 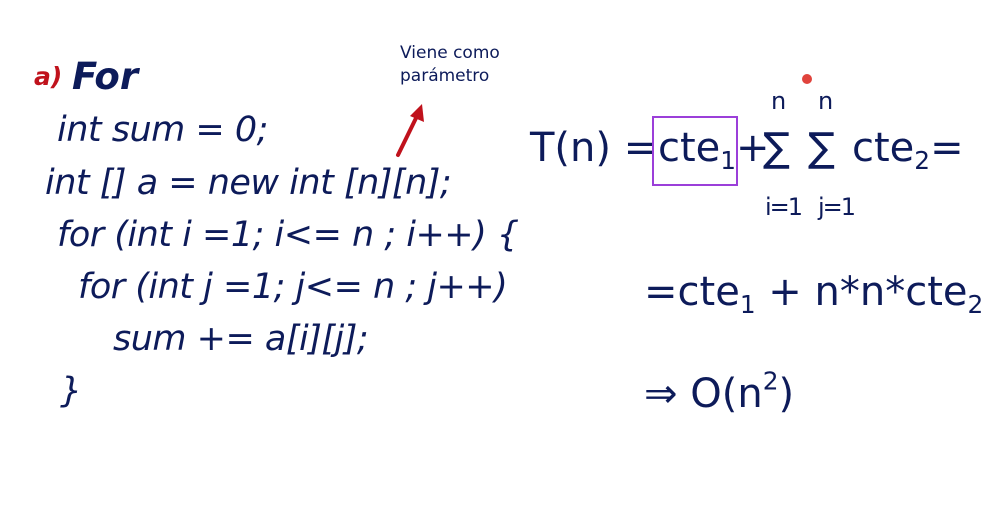 What do you see at coordinates (162, 130) in the screenshot?
I see `code-line-1: int sum = 0;` at bounding box center [162, 130].